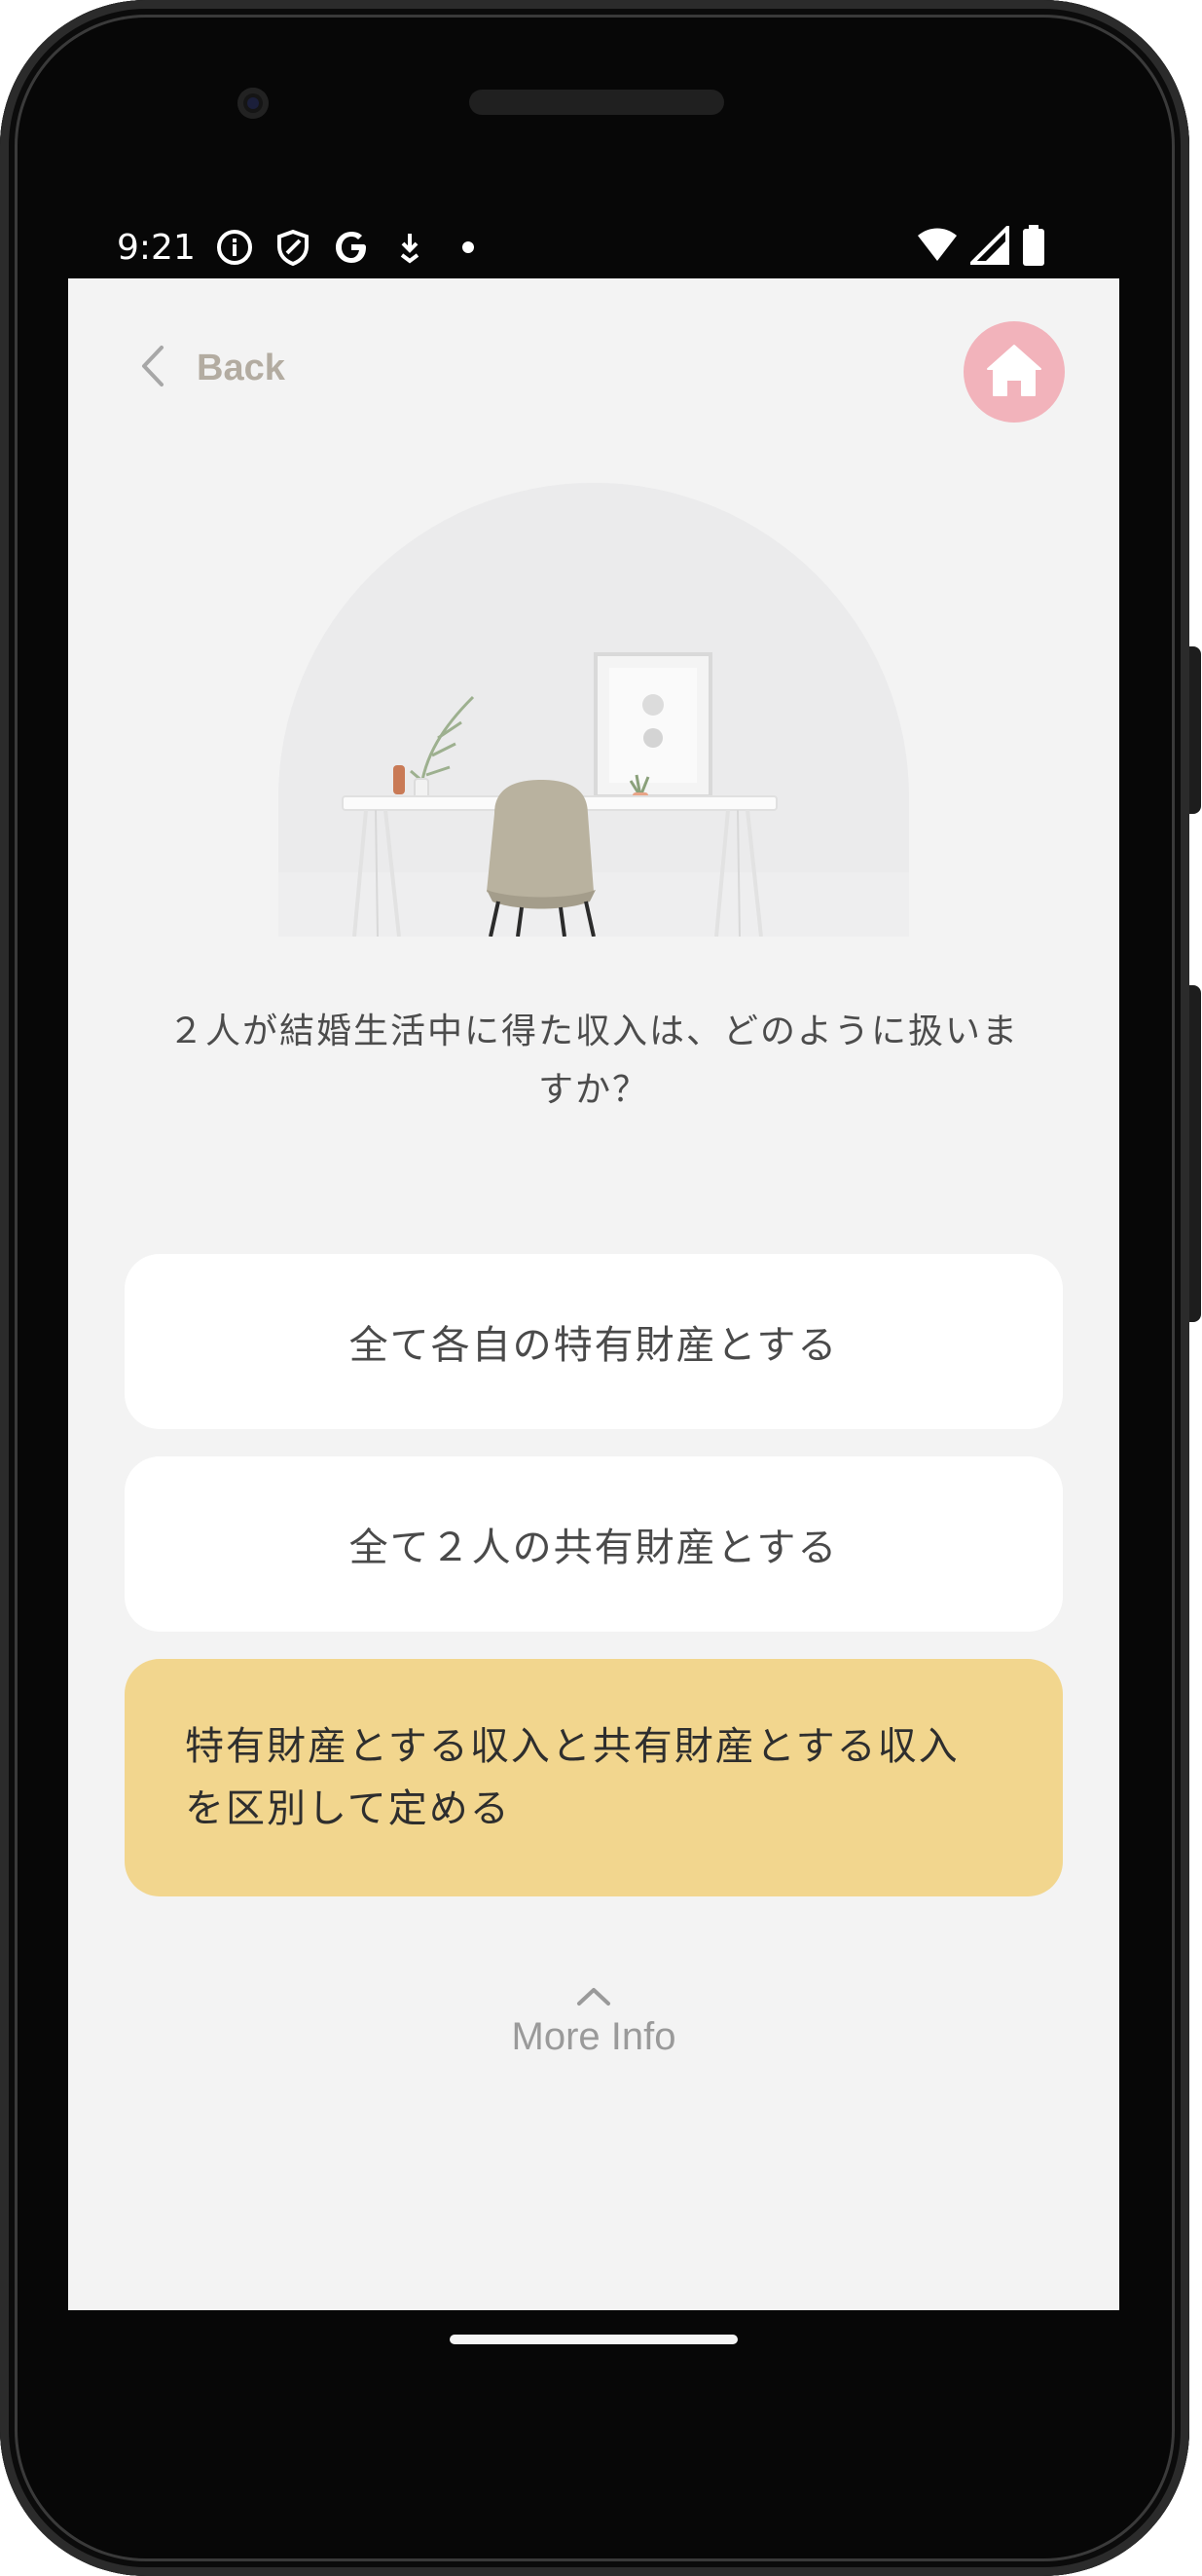  What do you see at coordinates (593, 1345) in the screenshot?
I see `option-label: 全て各自の特有財産とする` at bounding box center [593, 1345].